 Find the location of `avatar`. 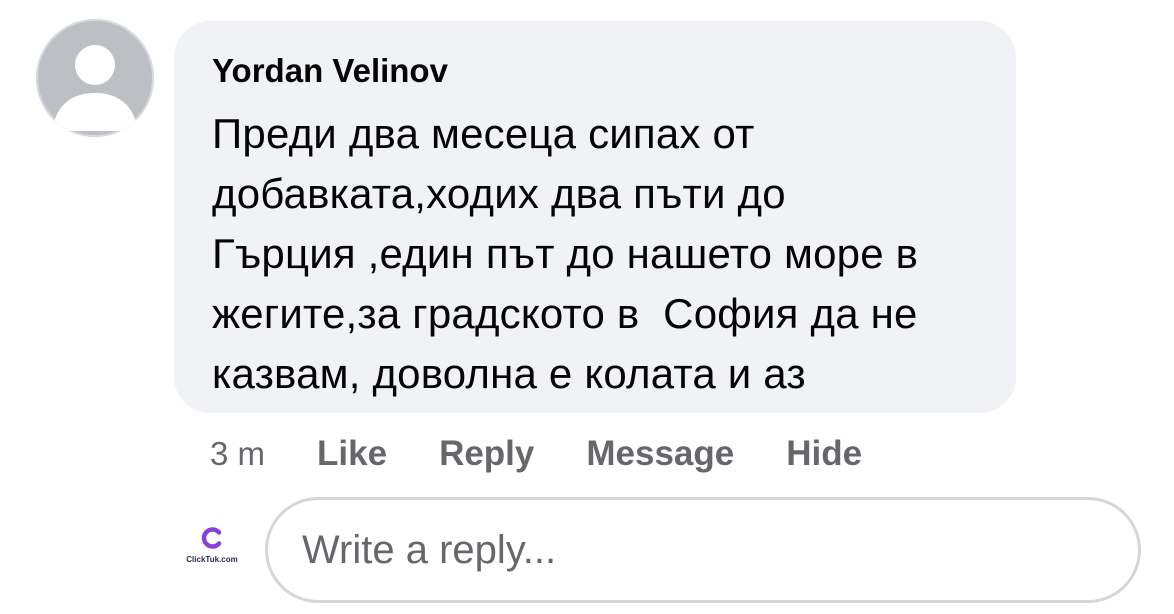

avatar is located at coordinates (95, 78).